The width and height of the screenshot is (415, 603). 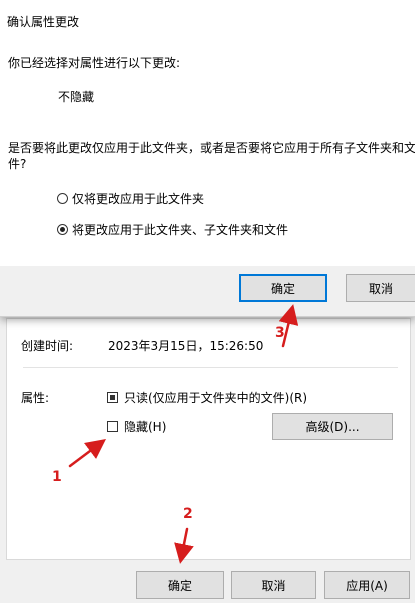 I want to click on created-time-value: 2023年3月15日，15:26:50, so click(x=186, y=346).